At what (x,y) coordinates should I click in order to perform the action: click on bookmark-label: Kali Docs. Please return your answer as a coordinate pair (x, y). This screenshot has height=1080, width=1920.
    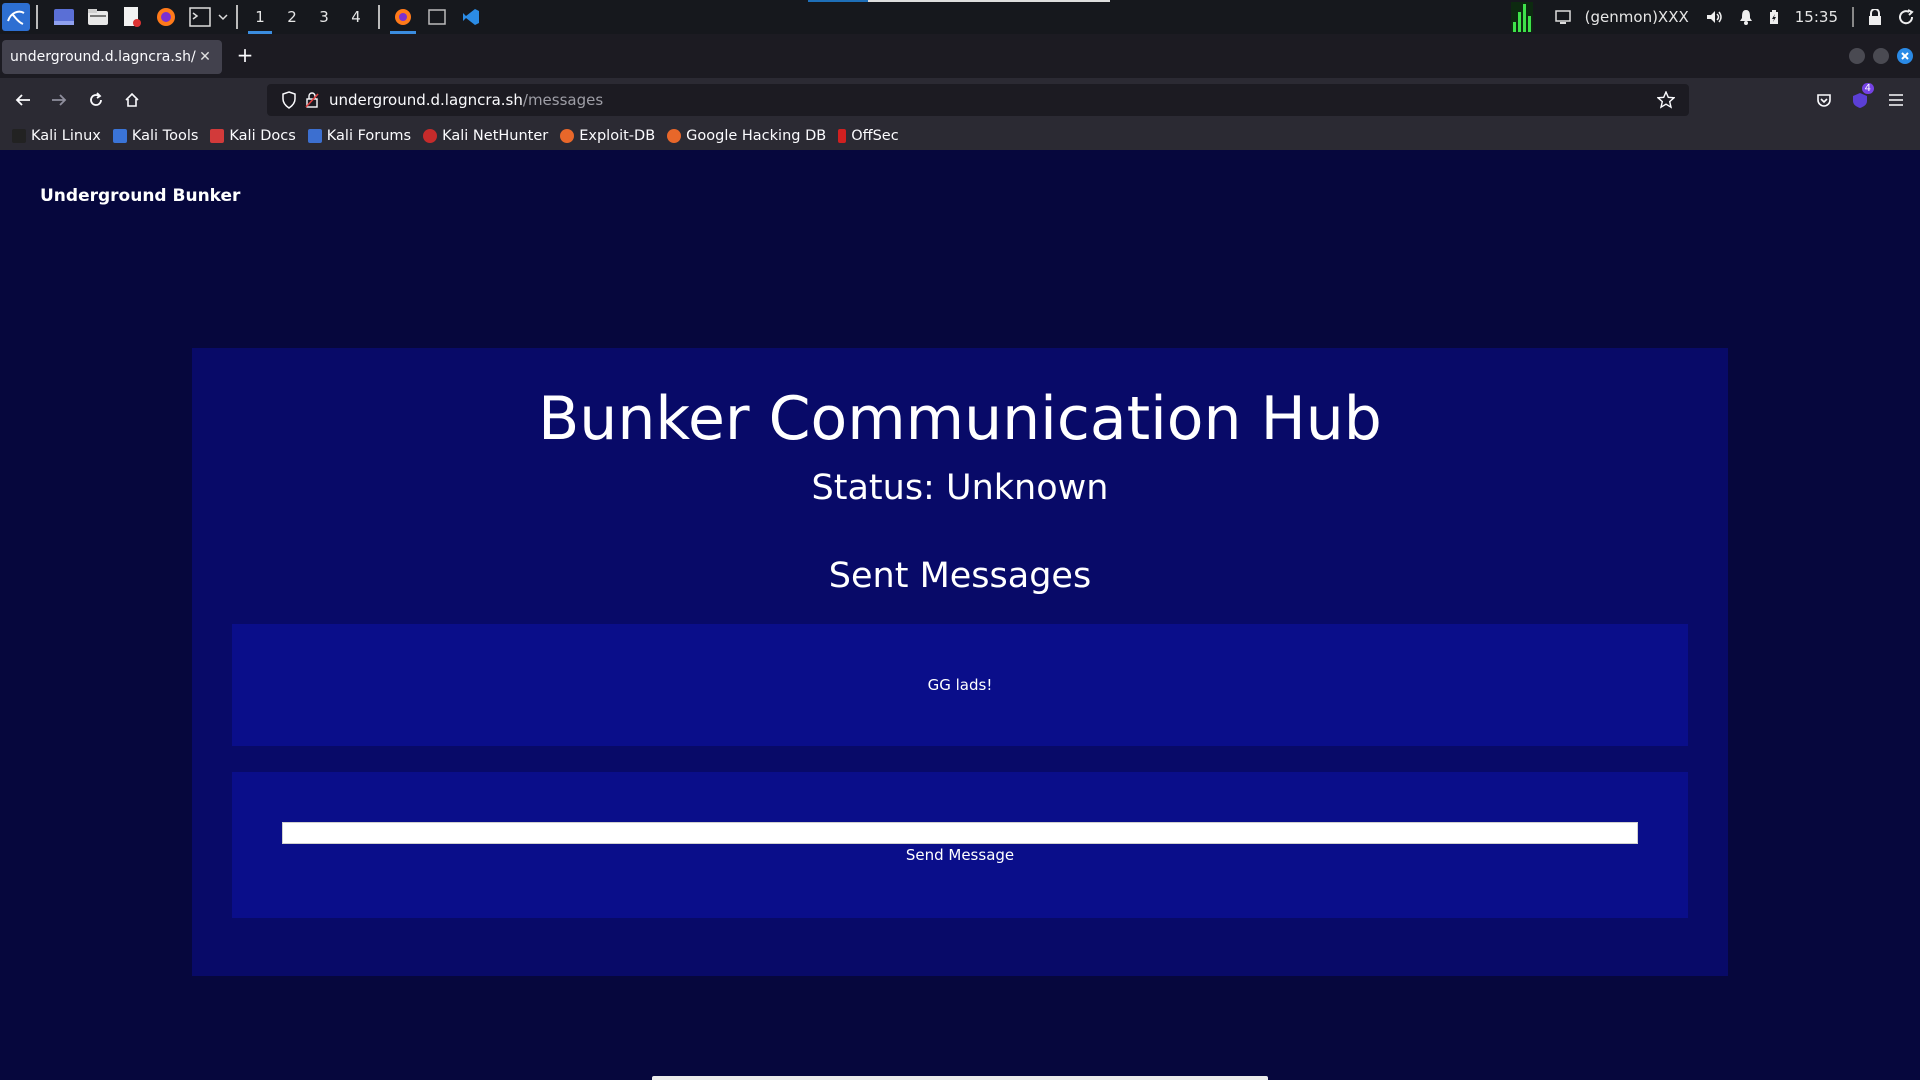
    Looking at the image, I should click on (262, 136).